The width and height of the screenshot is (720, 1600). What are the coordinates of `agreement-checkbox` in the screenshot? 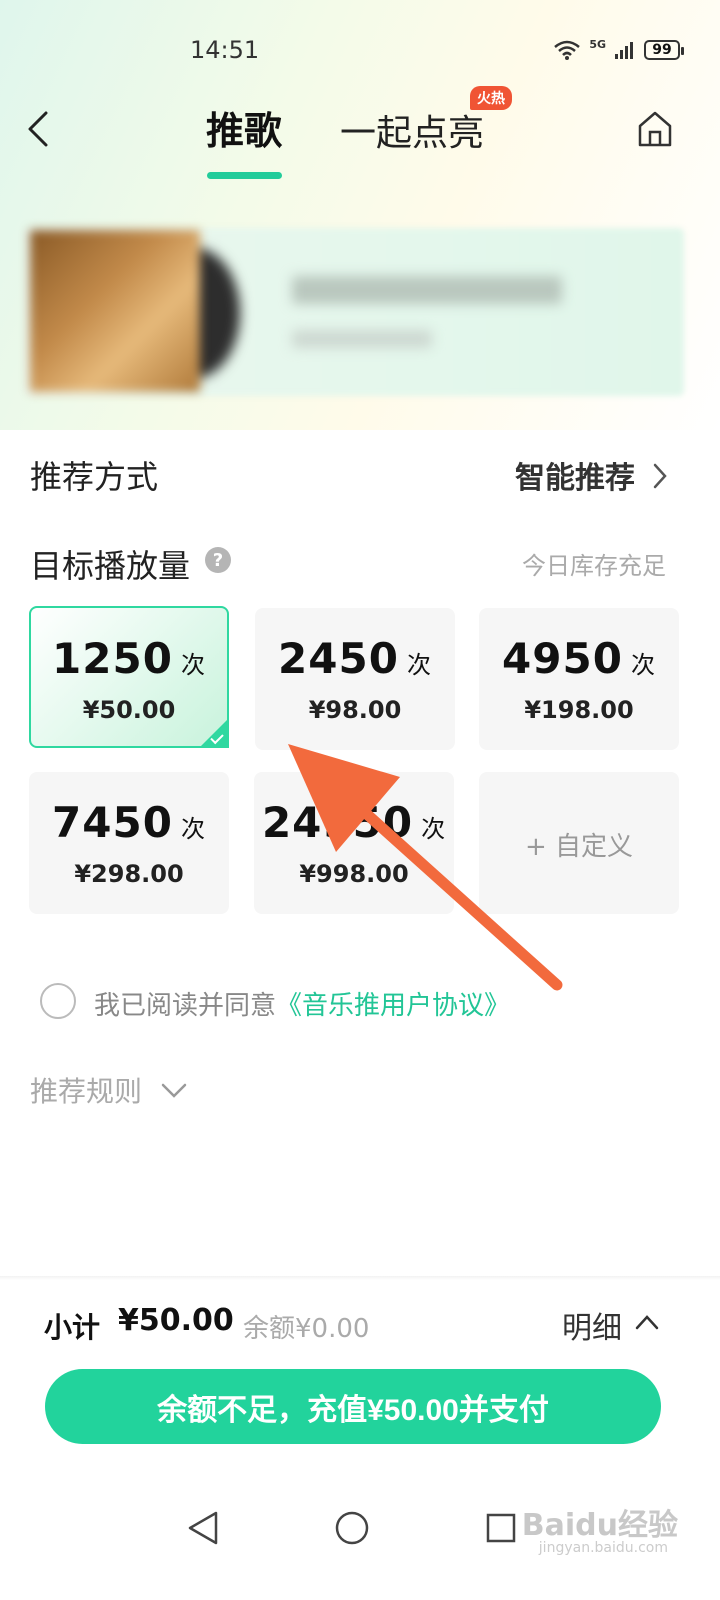 It's located at (58, 1001).